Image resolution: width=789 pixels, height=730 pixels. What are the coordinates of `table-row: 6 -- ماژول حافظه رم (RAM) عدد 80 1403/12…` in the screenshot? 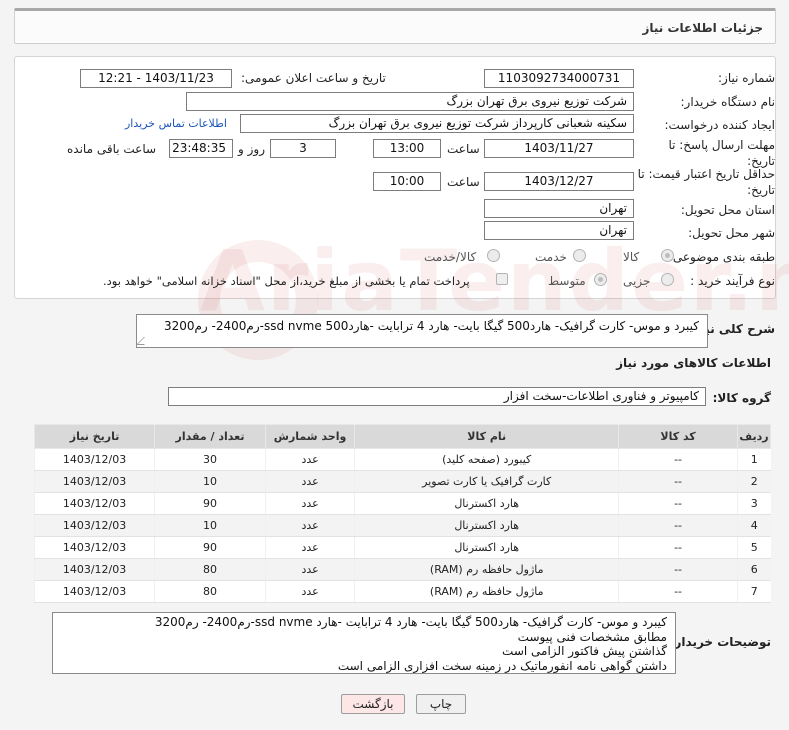 It's located at (402, 569).